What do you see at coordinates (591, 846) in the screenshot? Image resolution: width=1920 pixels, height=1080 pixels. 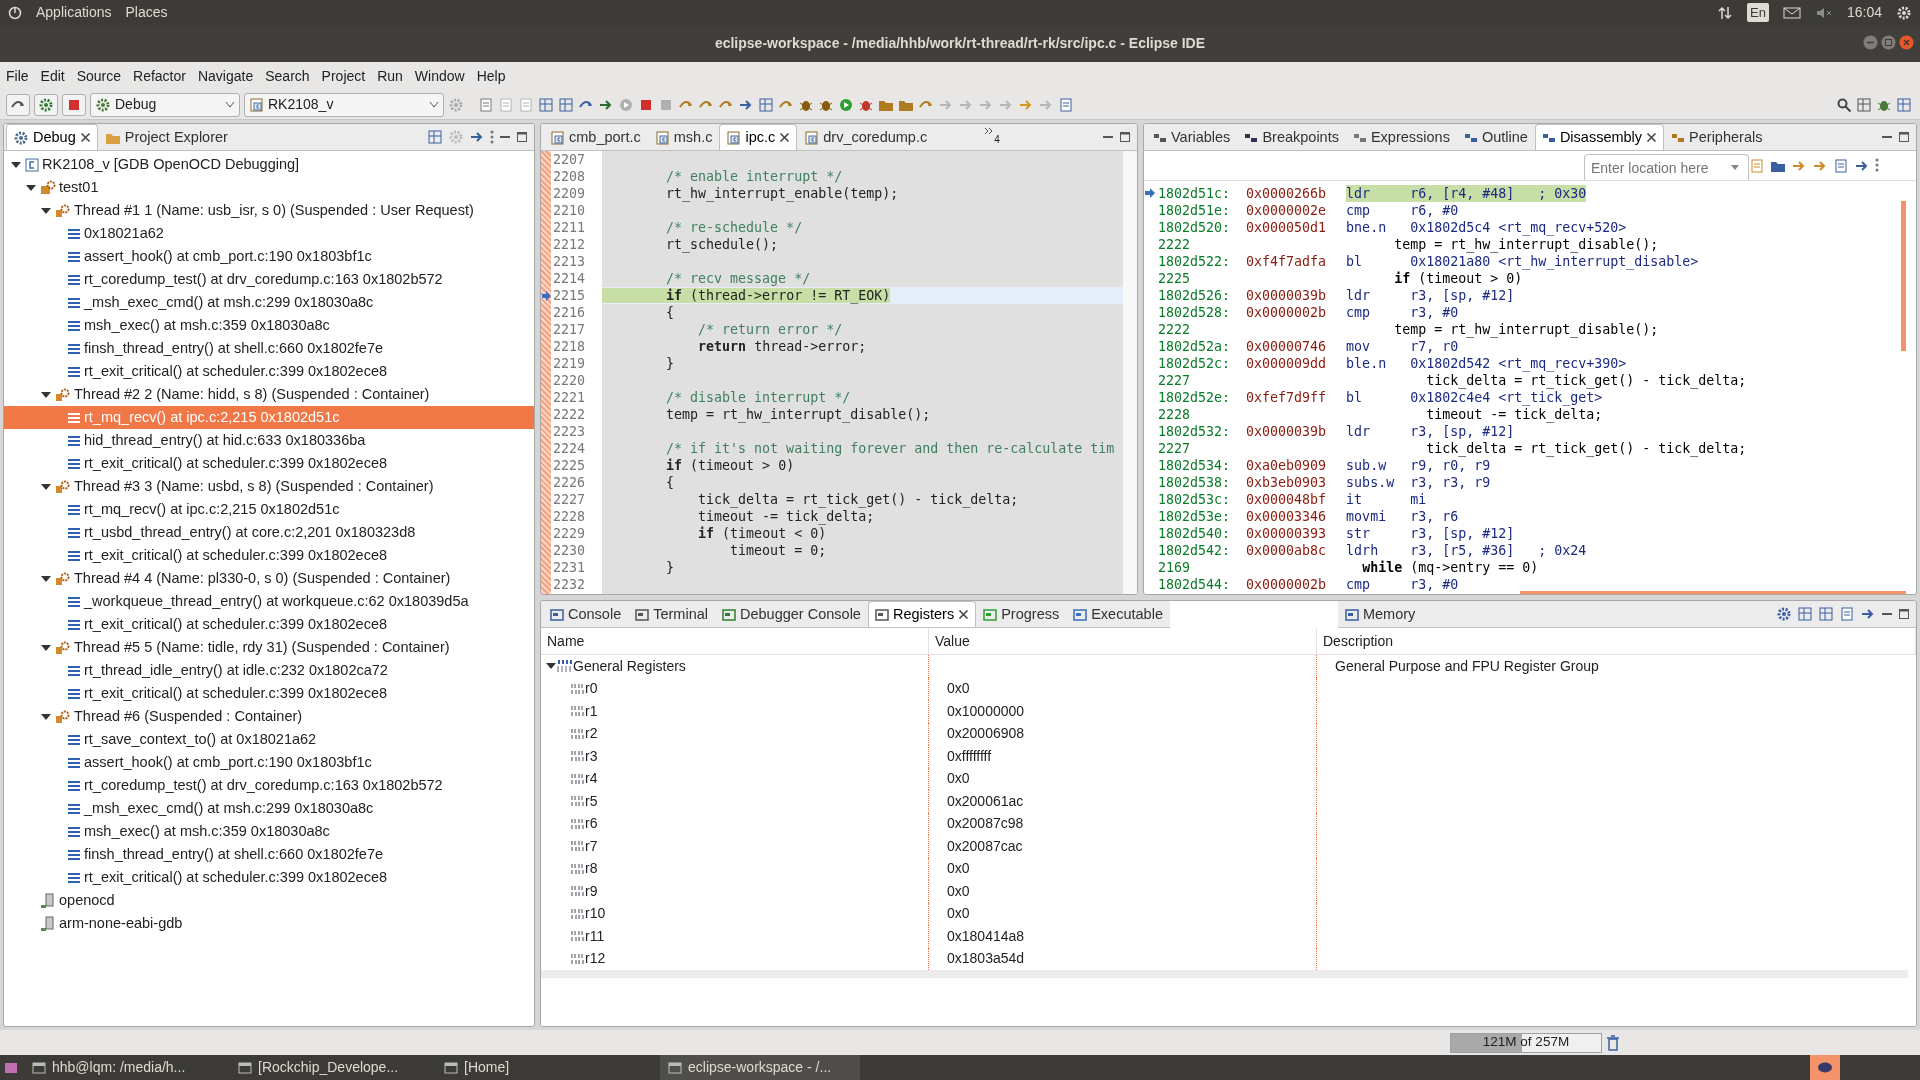 I see `register-name: r7` at bounding box center [591, 846].